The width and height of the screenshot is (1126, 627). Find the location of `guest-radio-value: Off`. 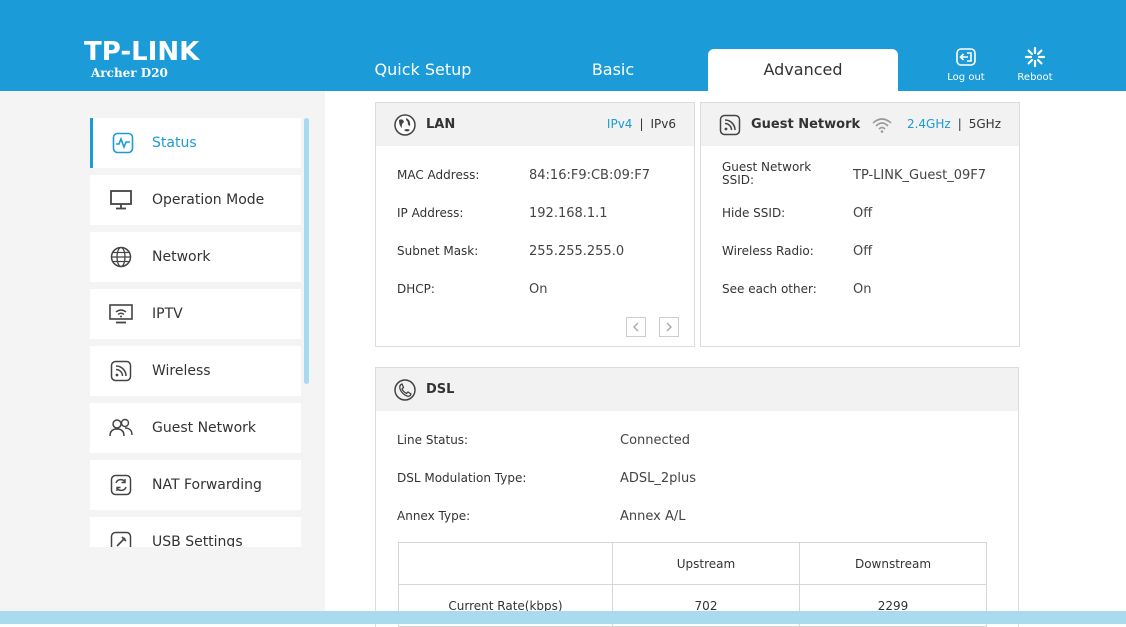

guest-radio-value: Off is located at coordinates (863, 251).